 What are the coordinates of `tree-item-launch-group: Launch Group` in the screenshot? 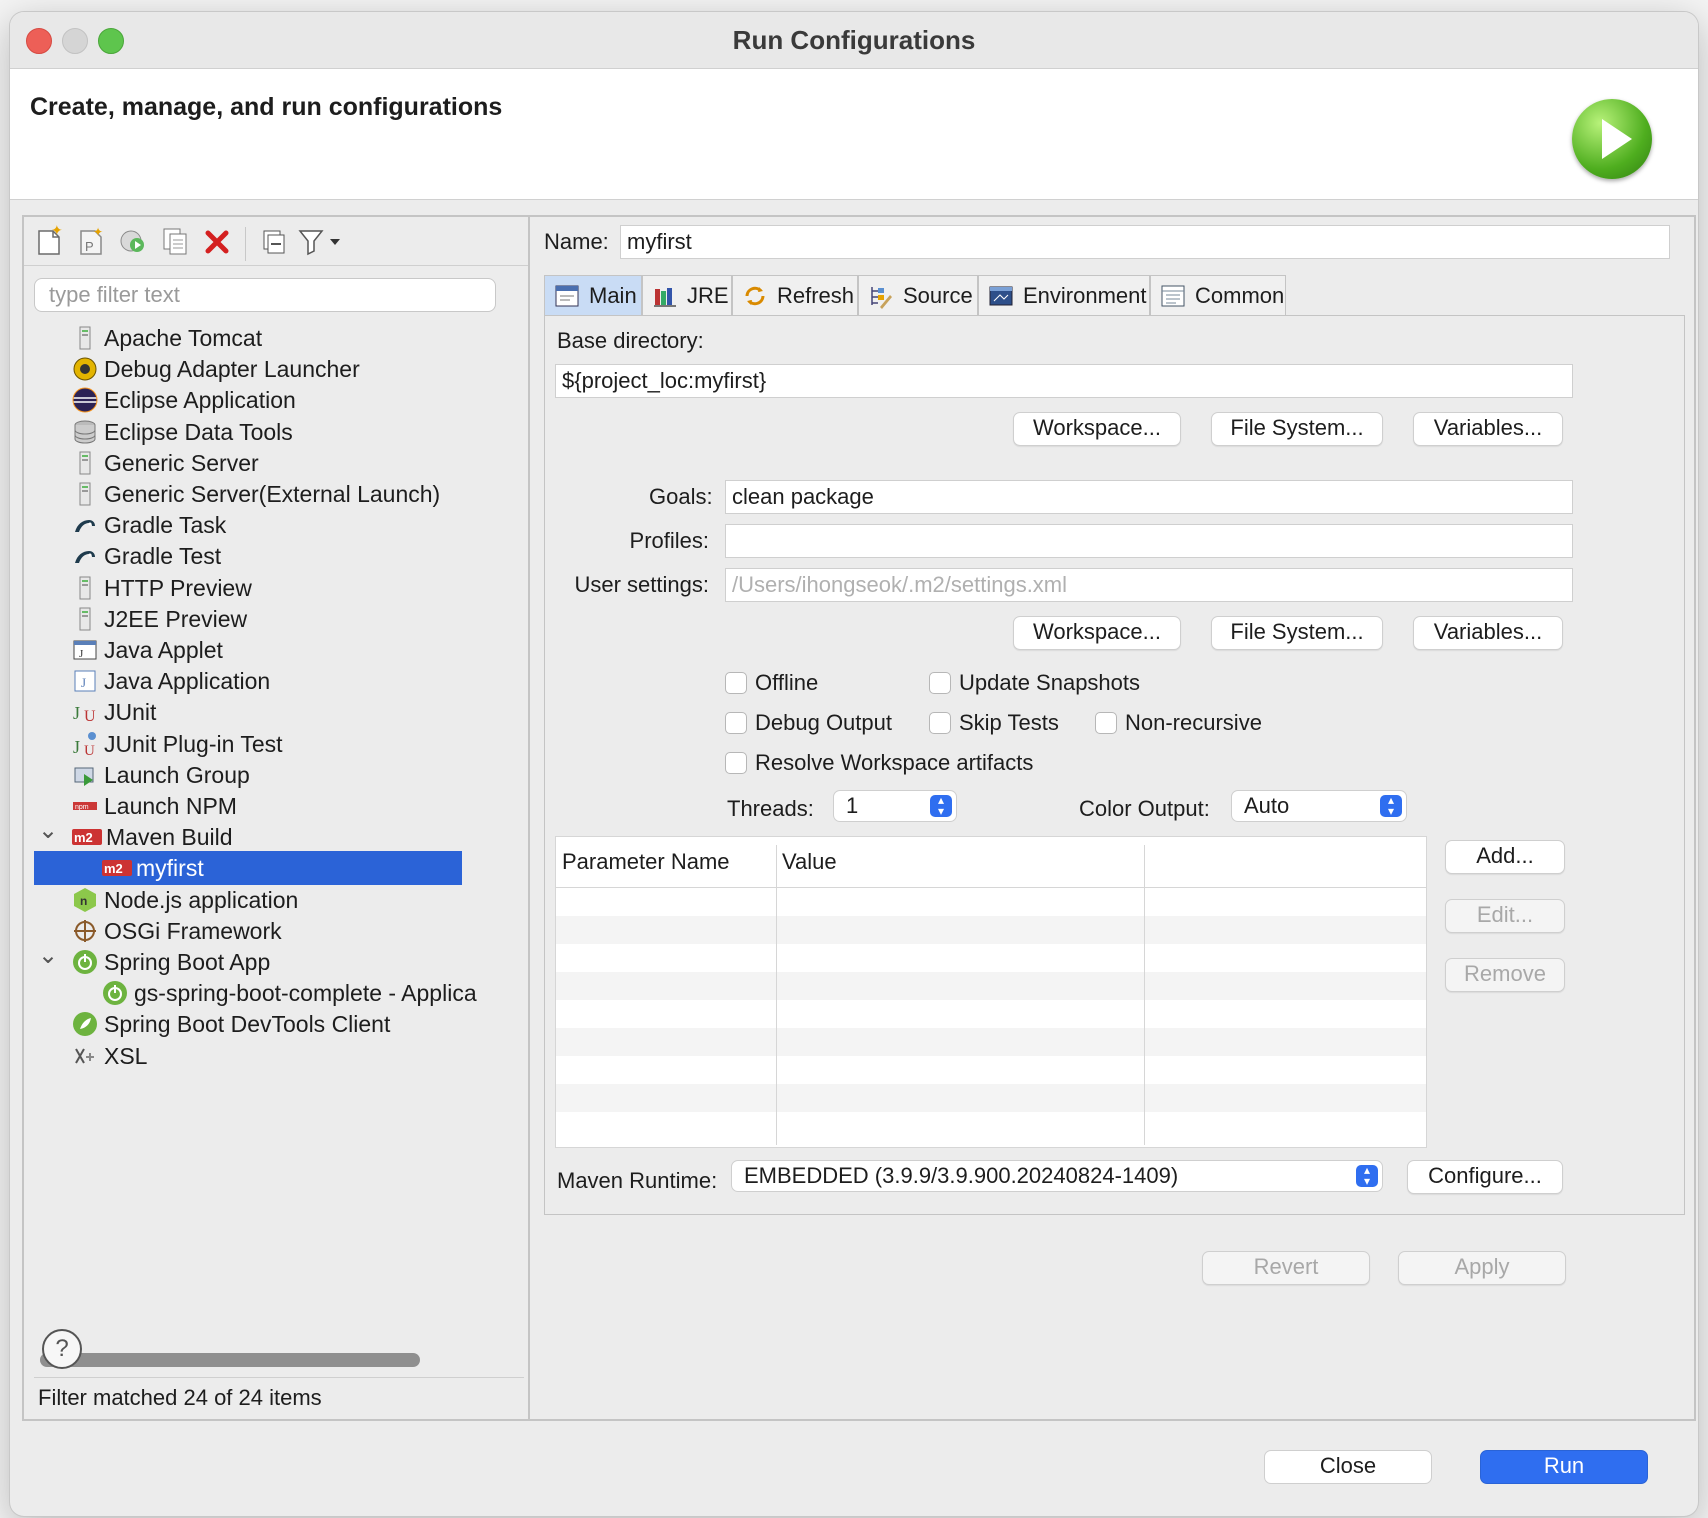 It's located at (264, 775).